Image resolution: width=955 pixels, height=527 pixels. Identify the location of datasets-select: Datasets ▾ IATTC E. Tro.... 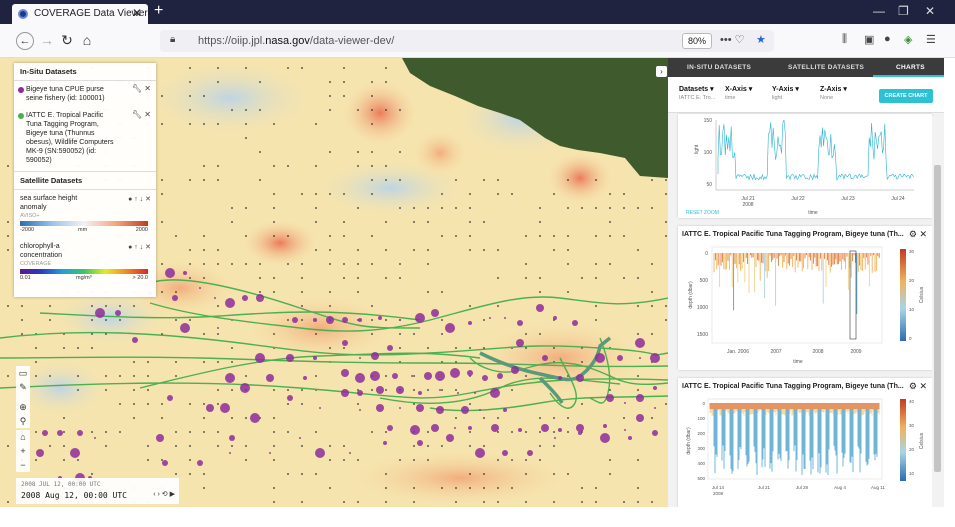
(697, 93).